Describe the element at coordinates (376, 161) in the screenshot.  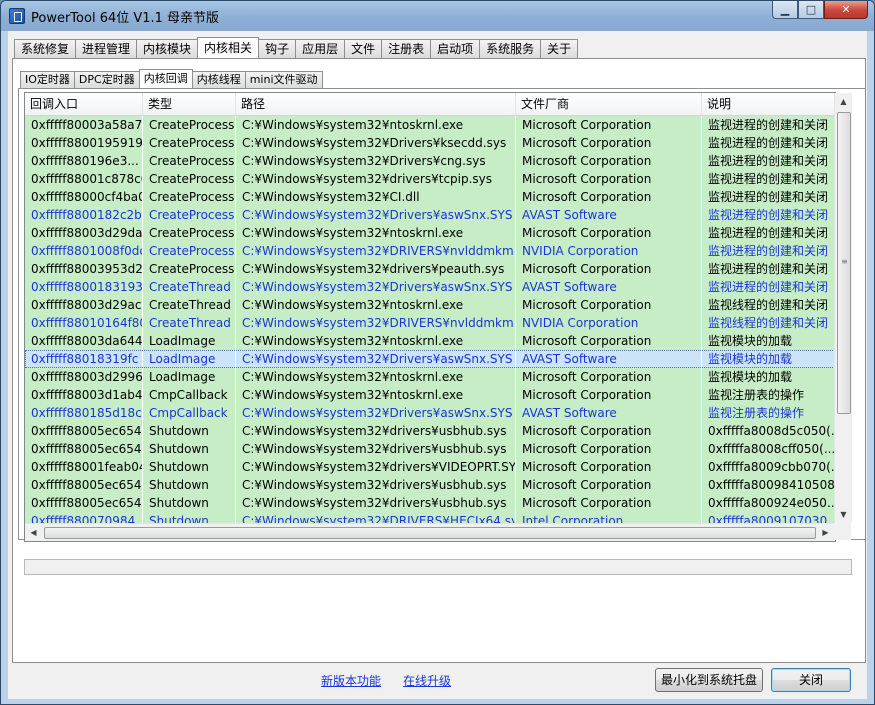
I see `cell-path: C:¥Windows¥system32¥Drivers¥cng.sys` at that location.